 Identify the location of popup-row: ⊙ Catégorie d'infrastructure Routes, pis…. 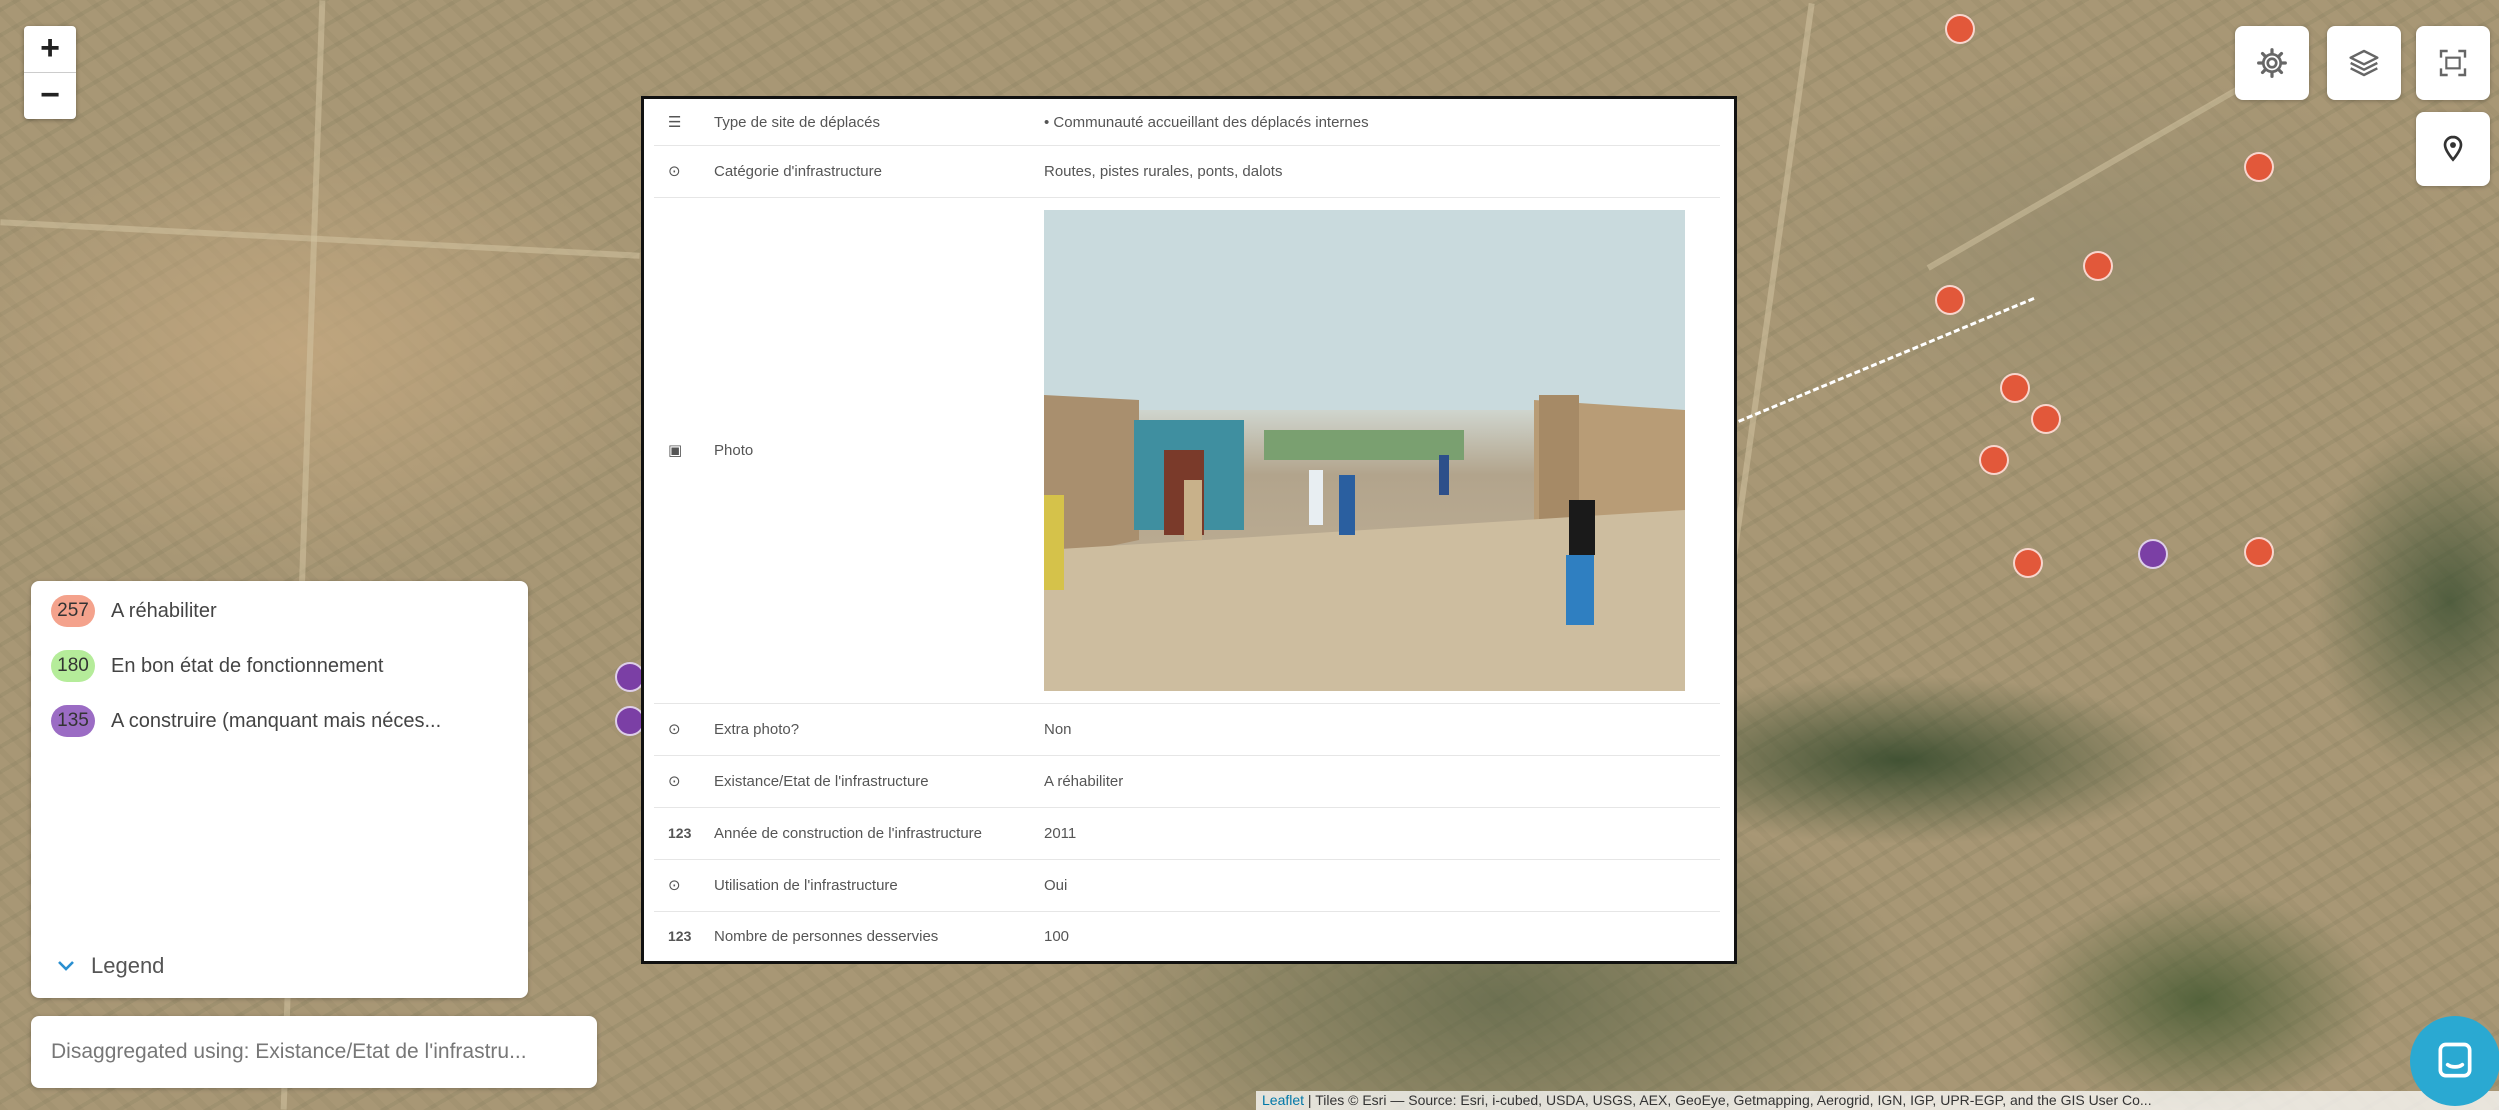
(1187, 171).